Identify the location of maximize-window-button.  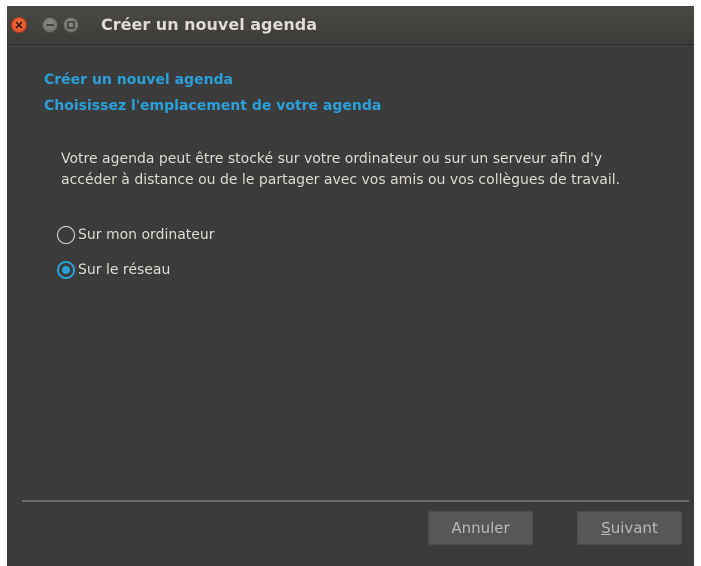
(71, 25).